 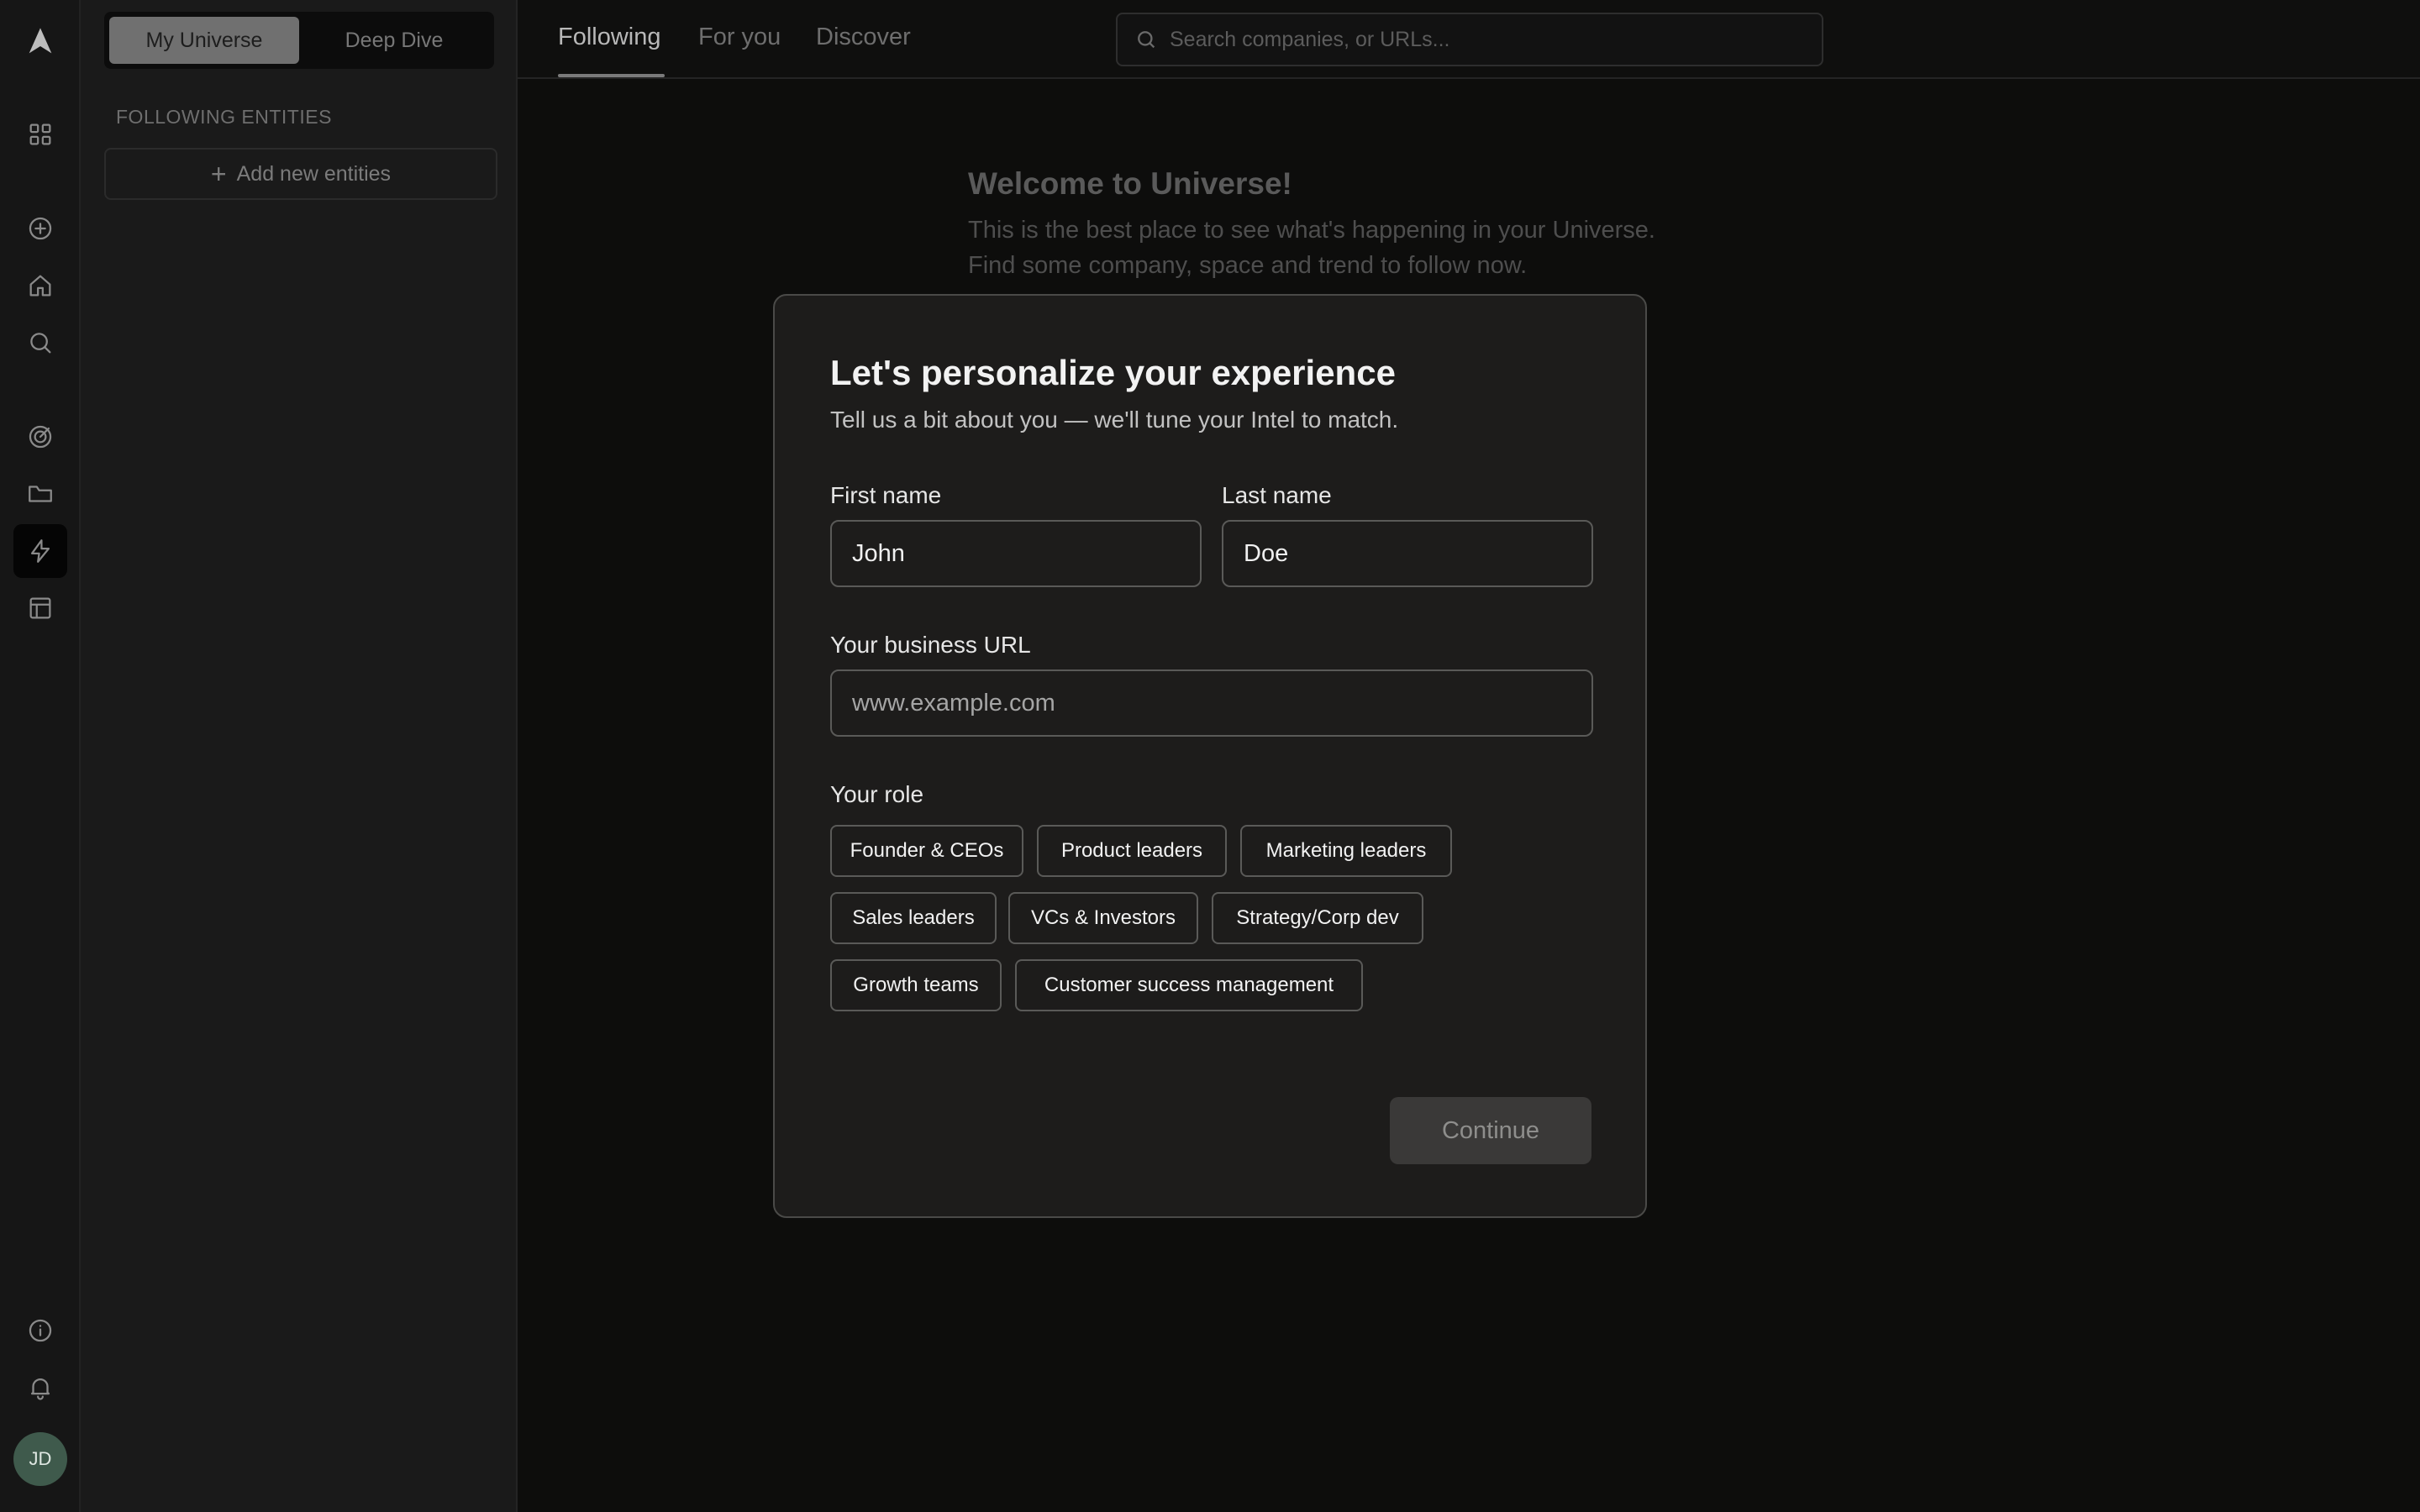 I want to click on role-chip-marketing: Marketing leaders, so click(x=1346, y=851).